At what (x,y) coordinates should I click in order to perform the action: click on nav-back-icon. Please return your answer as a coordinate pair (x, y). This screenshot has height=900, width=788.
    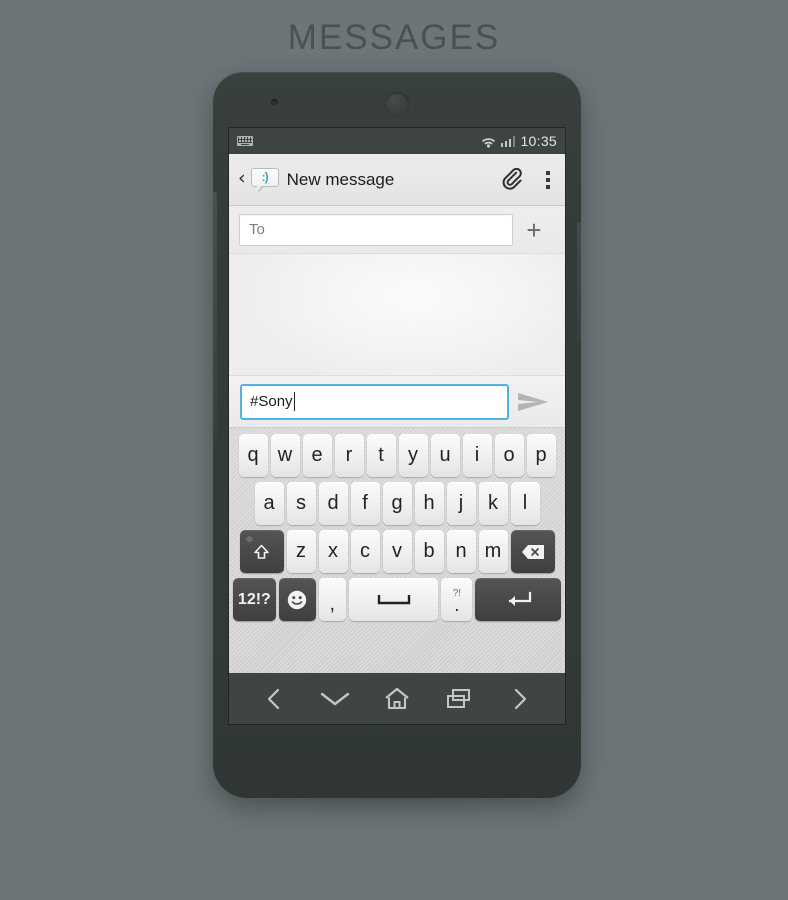
    Looking at the image, I should click on (273, 698).